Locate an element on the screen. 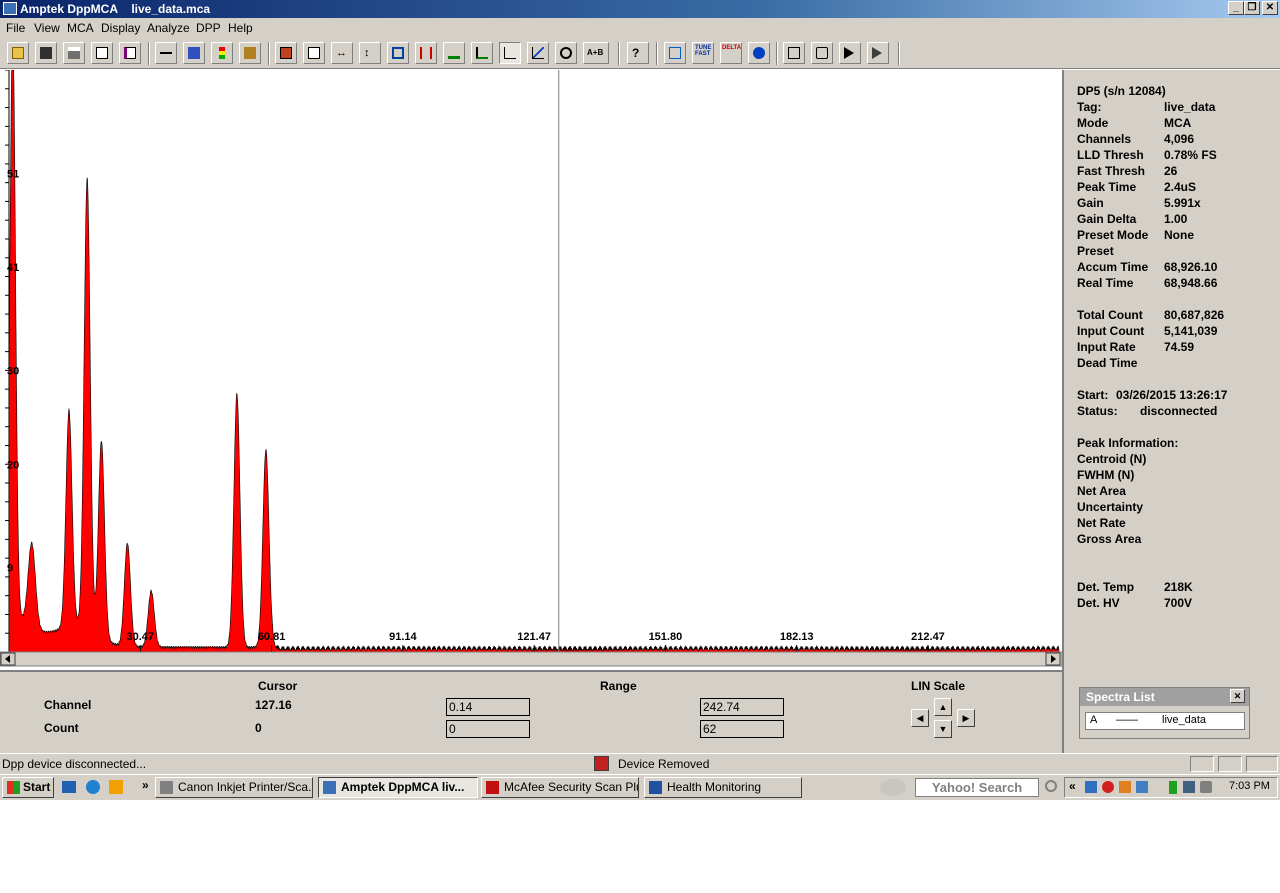 The height and width of the screenshot is (893, 1280). mcafee-tray-icon is located at coordinates (1108, 787).